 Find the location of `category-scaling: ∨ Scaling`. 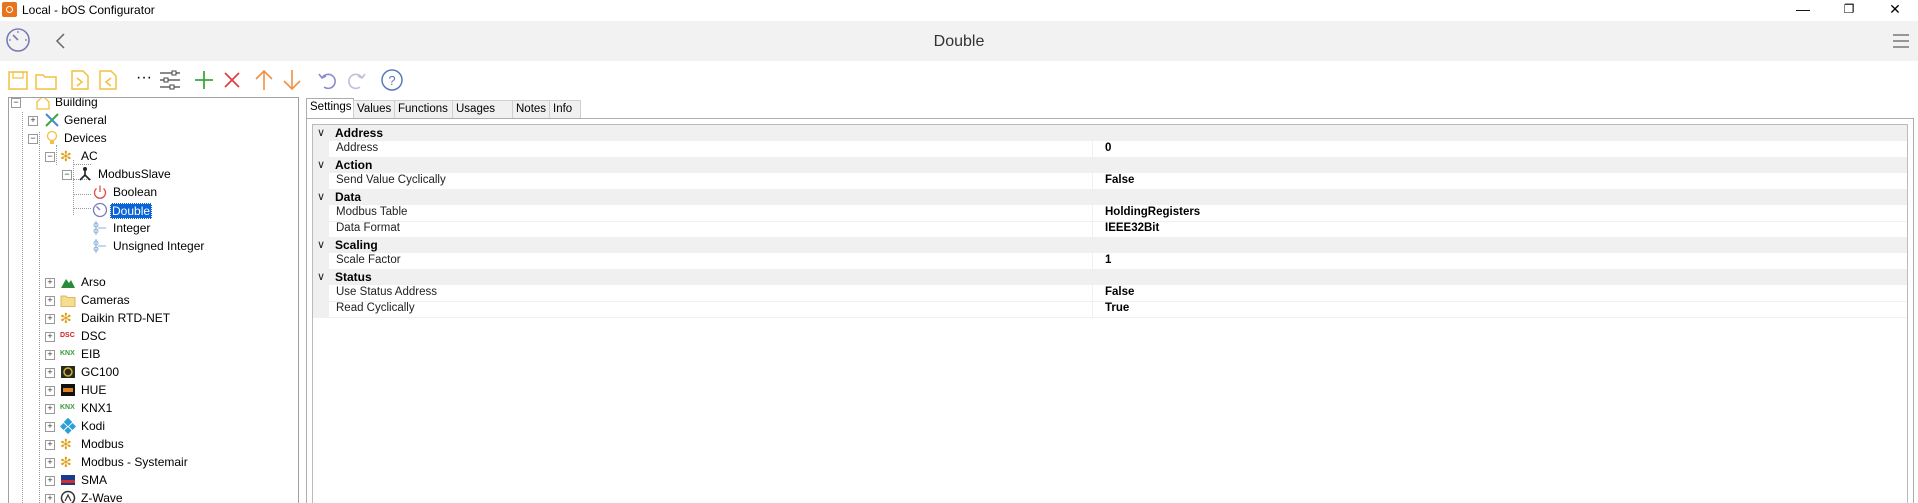

category-scaling: ∨ Scaling is located at coordinates (1110, 245).